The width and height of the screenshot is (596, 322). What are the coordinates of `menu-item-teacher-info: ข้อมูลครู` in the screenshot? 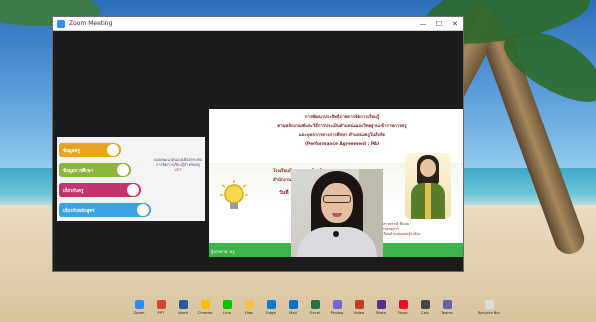 It's located at (90, 150).